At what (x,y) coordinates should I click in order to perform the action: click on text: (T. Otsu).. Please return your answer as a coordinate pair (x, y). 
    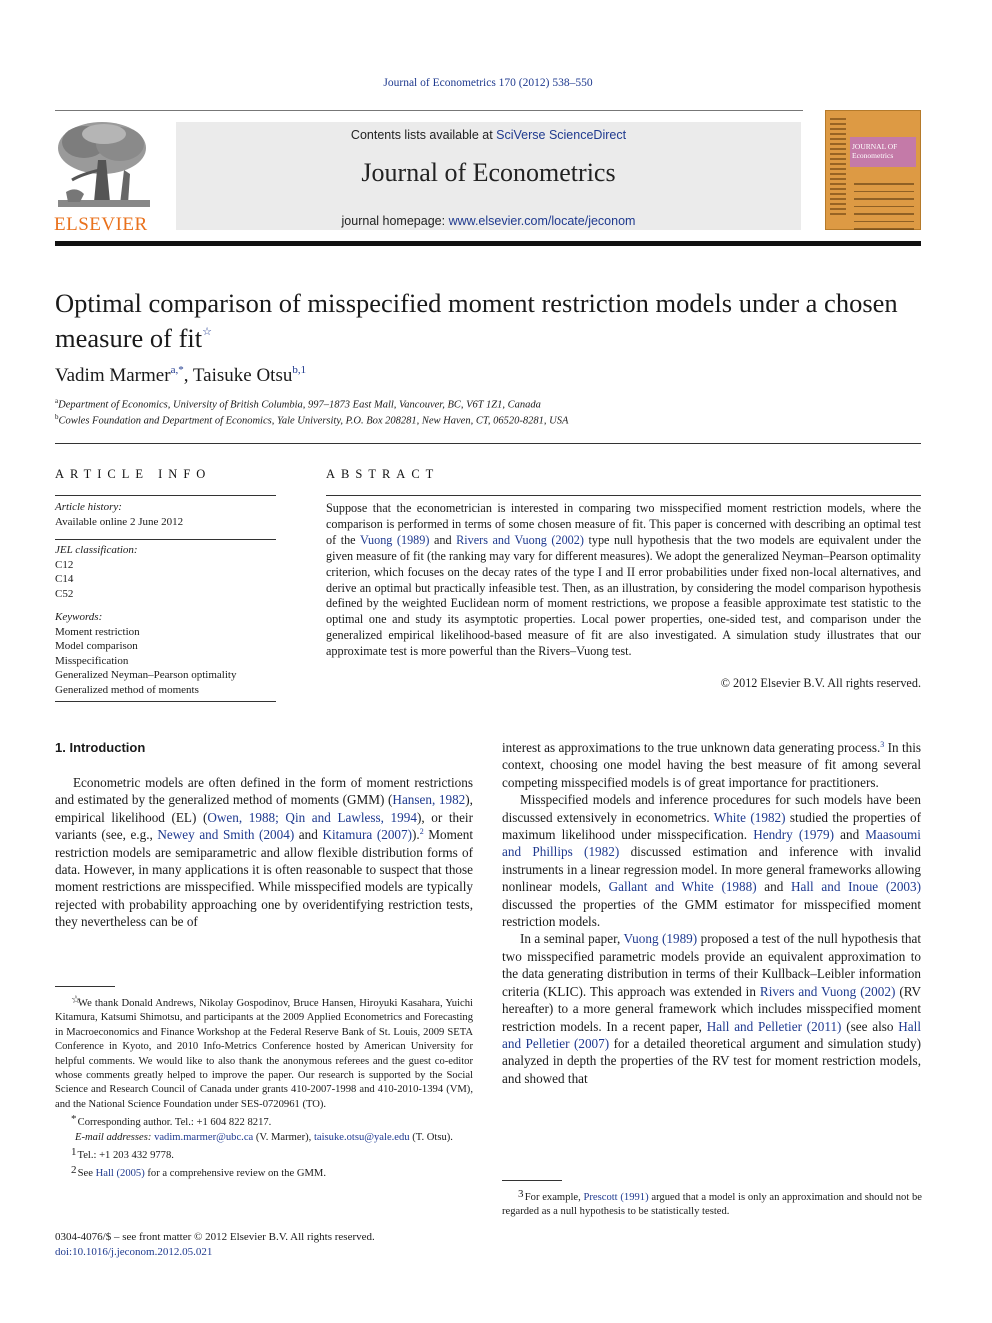
    Looking at the image, I should click on (431, 1137).